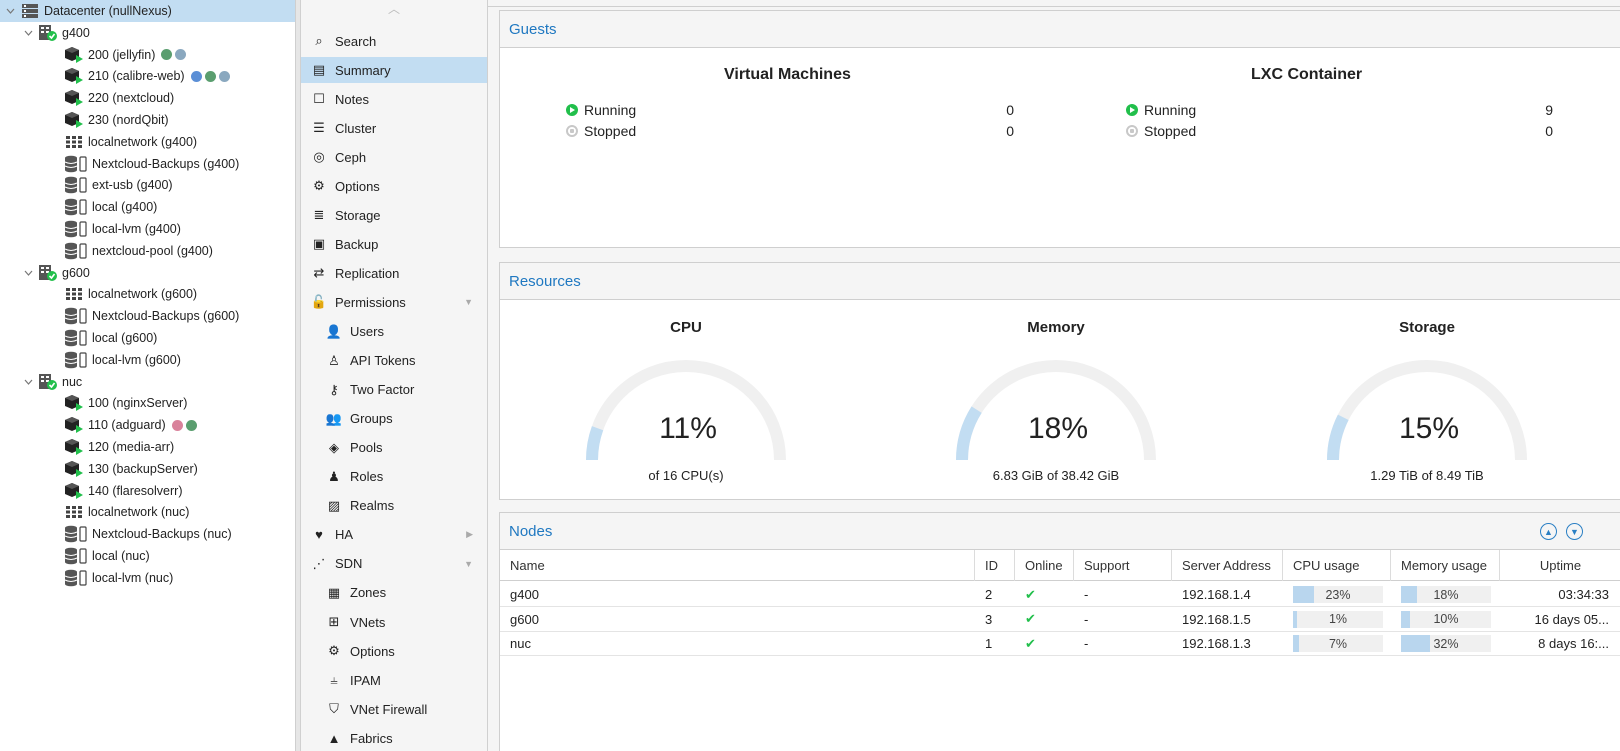  Describe the element at coordinates (394, 390) in the screenshot. I see `menu-item-two-factor: ⚷ Two Factor` at that location.